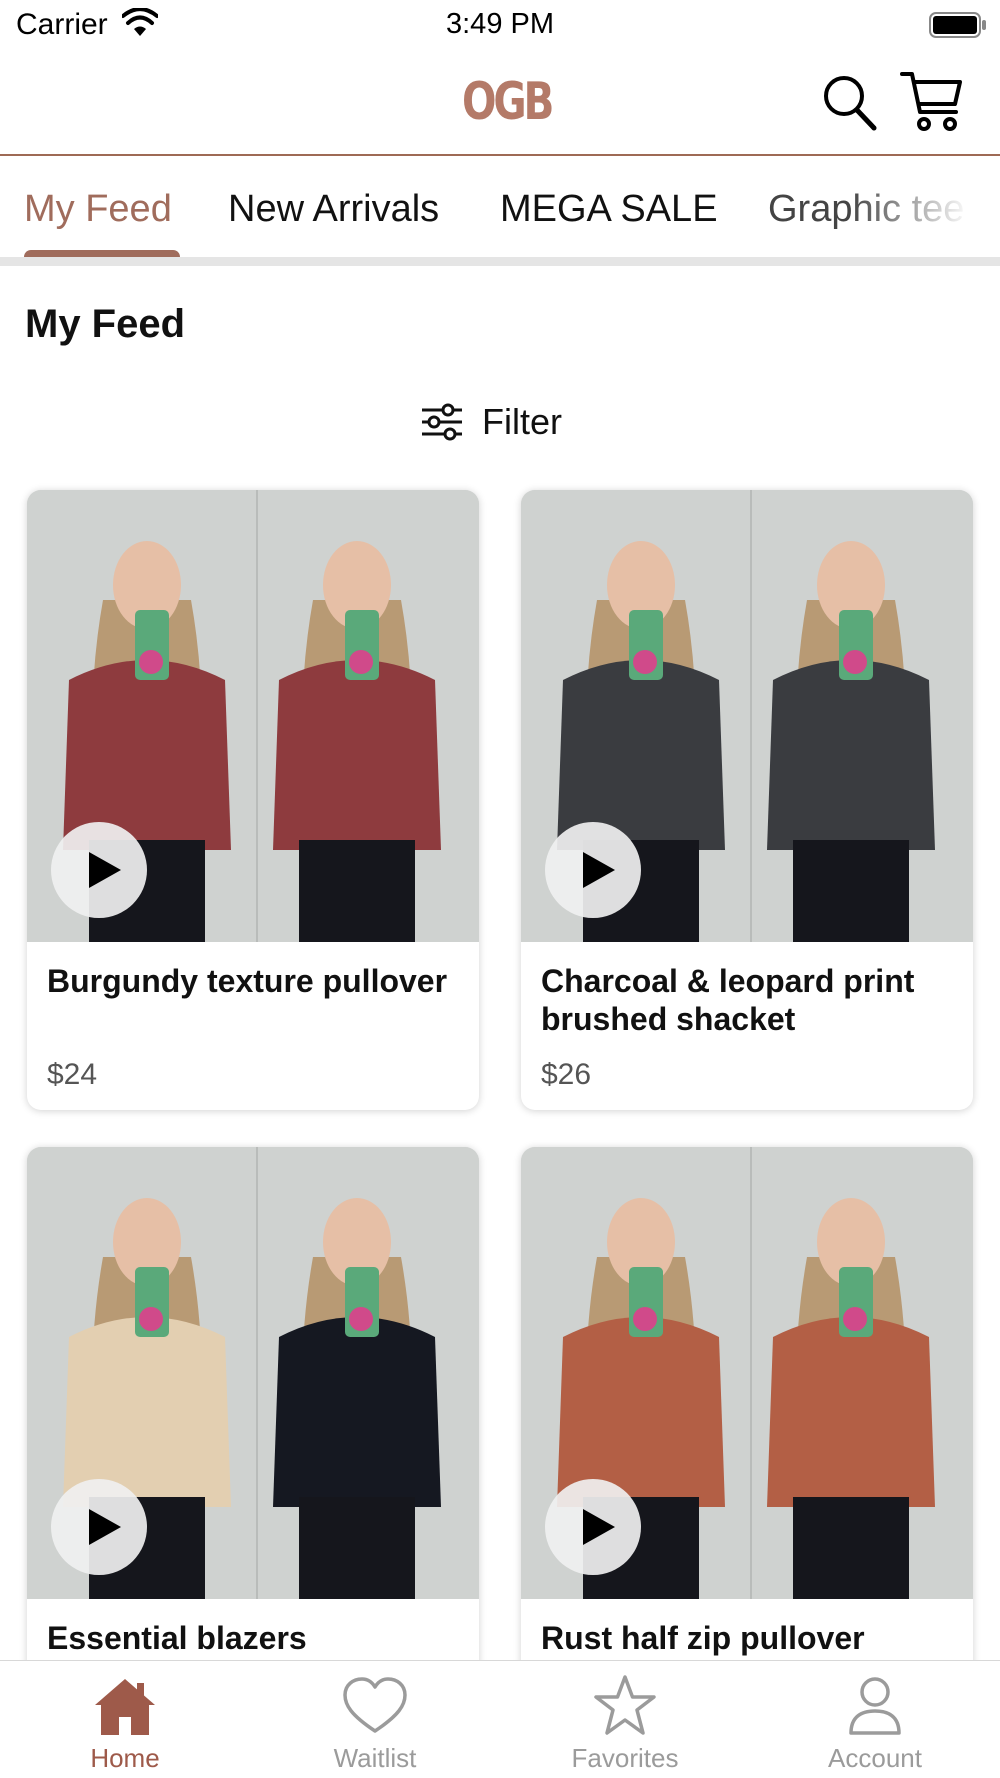 This screenshot has width=1000, height=1778. What do you see at coordinates (875, 1706) in the screenshot?
I see `person-icon` at bounding box center [875, 1706].